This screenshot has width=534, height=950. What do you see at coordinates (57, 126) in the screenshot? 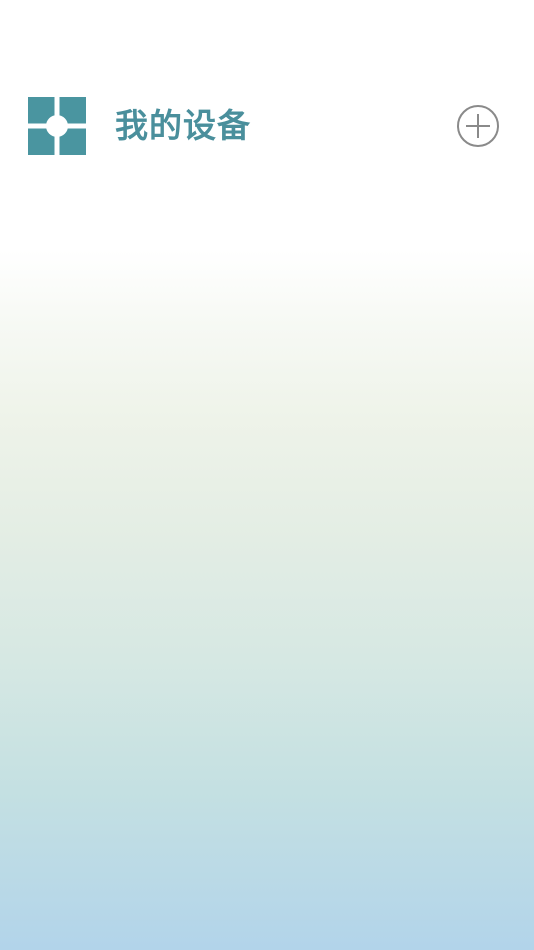
I see `four-squares-icon` at bounding box center [57, 126].